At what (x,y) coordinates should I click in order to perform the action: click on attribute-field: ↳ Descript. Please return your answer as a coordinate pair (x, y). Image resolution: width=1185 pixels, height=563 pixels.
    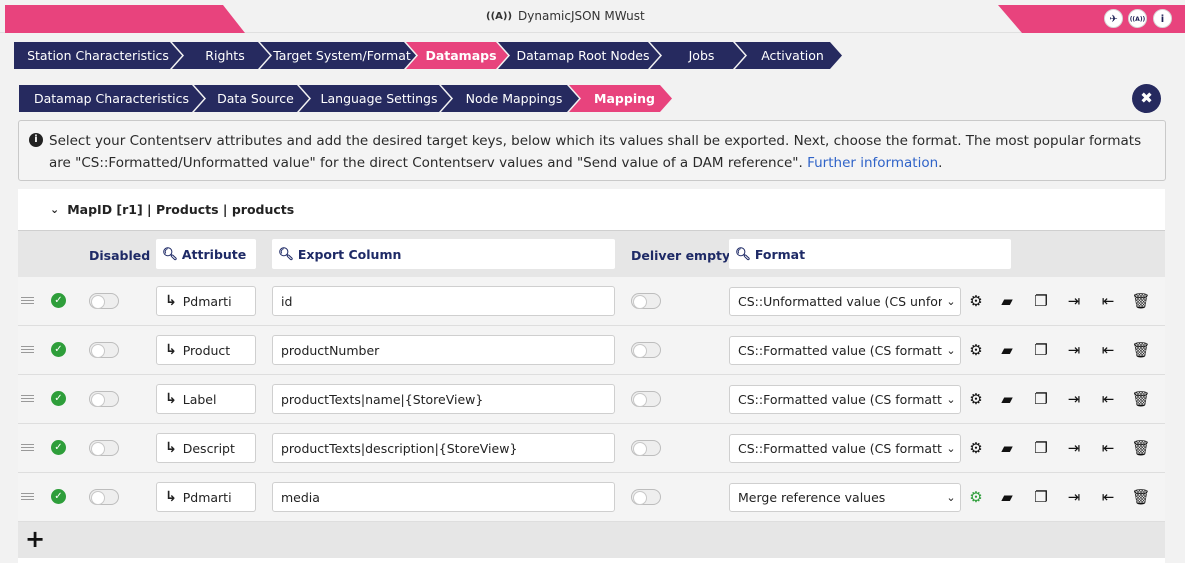
    Looking at the image, I should click on (206, 448).